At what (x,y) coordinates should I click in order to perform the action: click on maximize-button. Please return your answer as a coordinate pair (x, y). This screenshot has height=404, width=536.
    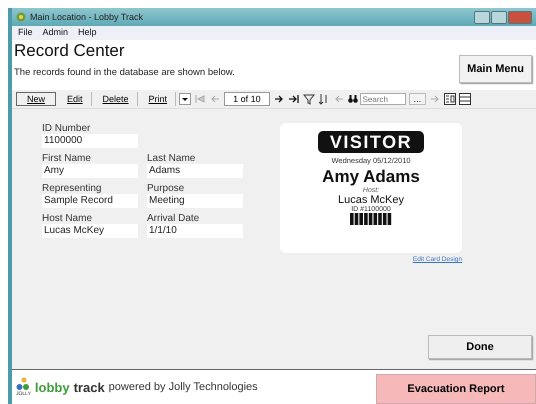
    Looking at the image, I should click on (499, 17).